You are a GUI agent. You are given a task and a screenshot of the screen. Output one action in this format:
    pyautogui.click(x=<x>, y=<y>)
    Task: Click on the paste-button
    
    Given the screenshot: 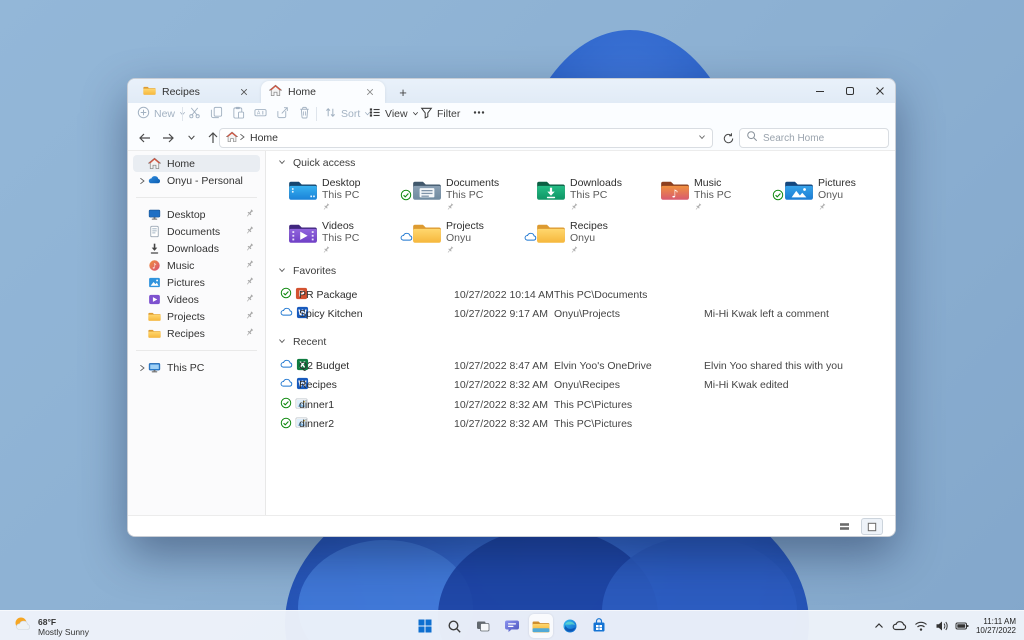 What is the action you would take?
    pyautogui.click(x=238, y=114)
    